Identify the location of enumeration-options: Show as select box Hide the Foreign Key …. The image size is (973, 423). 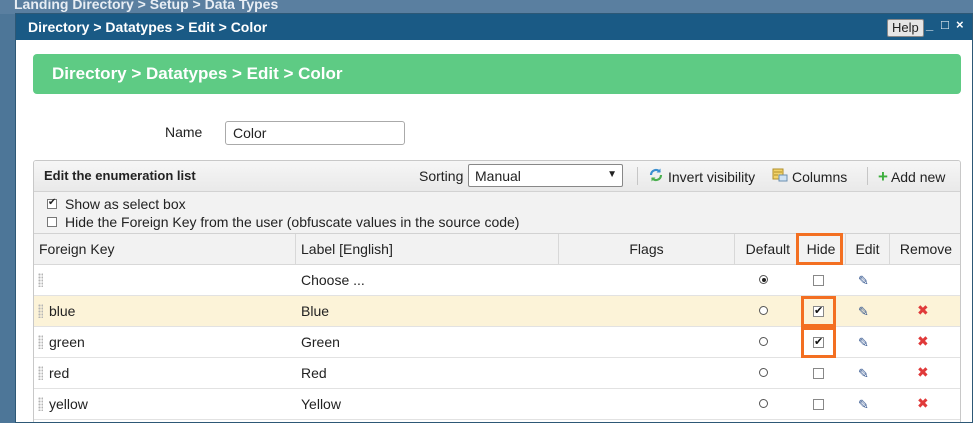
(497, 213).